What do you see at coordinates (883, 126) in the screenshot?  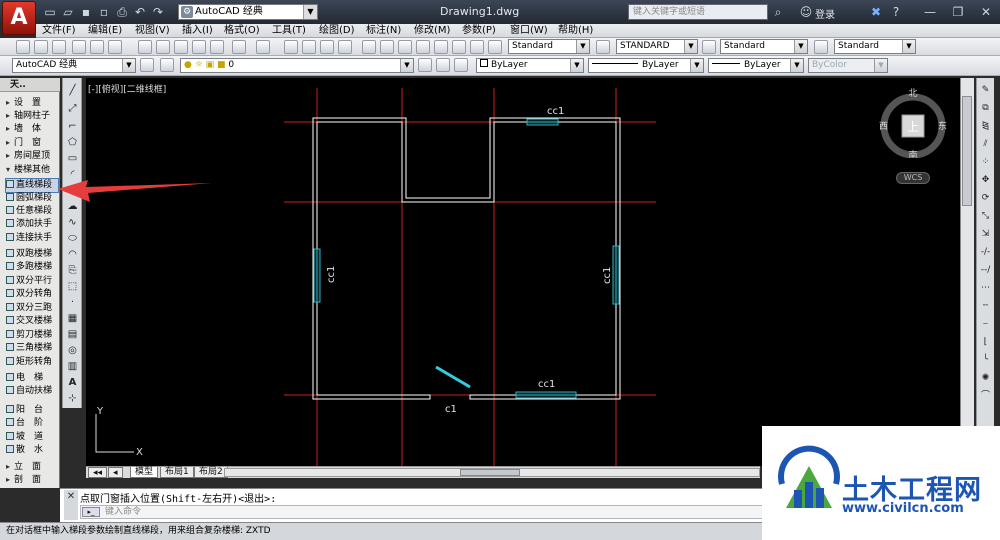 I see `compass-west: 西` at bounding box center [883, 126].